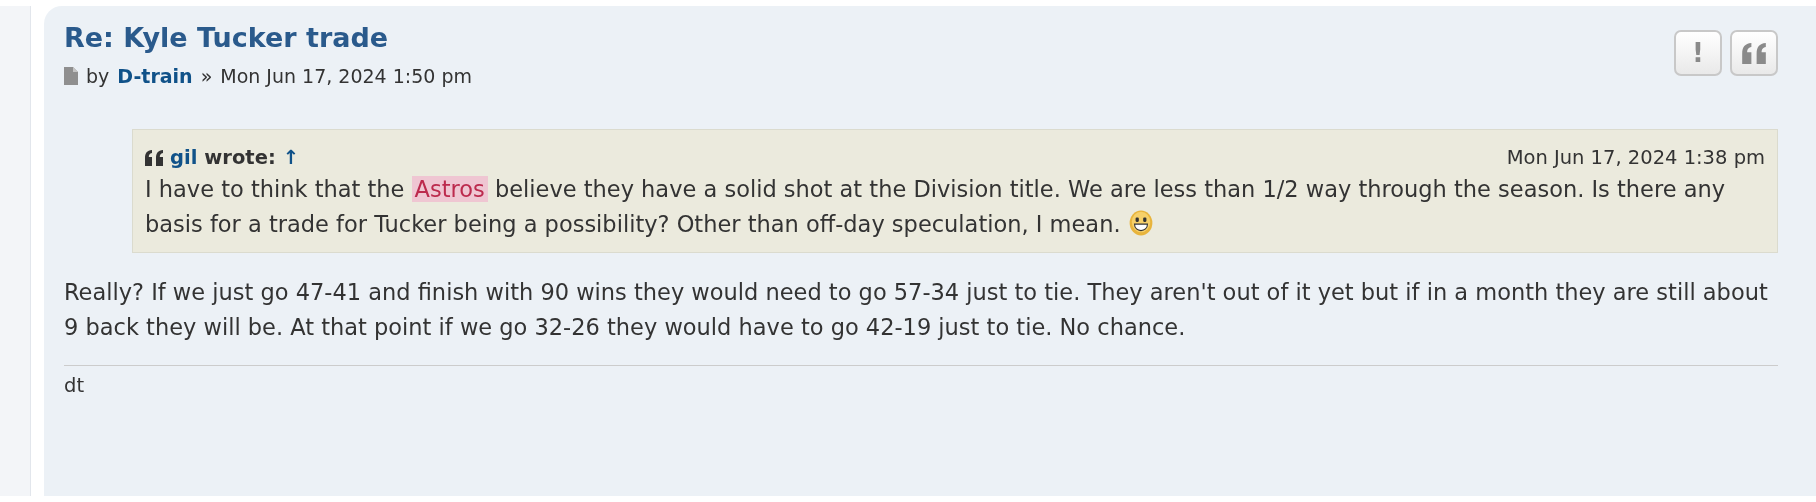 Image resolution: width=1816 pixels, height=502 pixels. What do you see at coordinates (226, 37) in the screenshot?
I see `post-title: Re: Kyle Tucker trade` at bounding box center [226, 37].